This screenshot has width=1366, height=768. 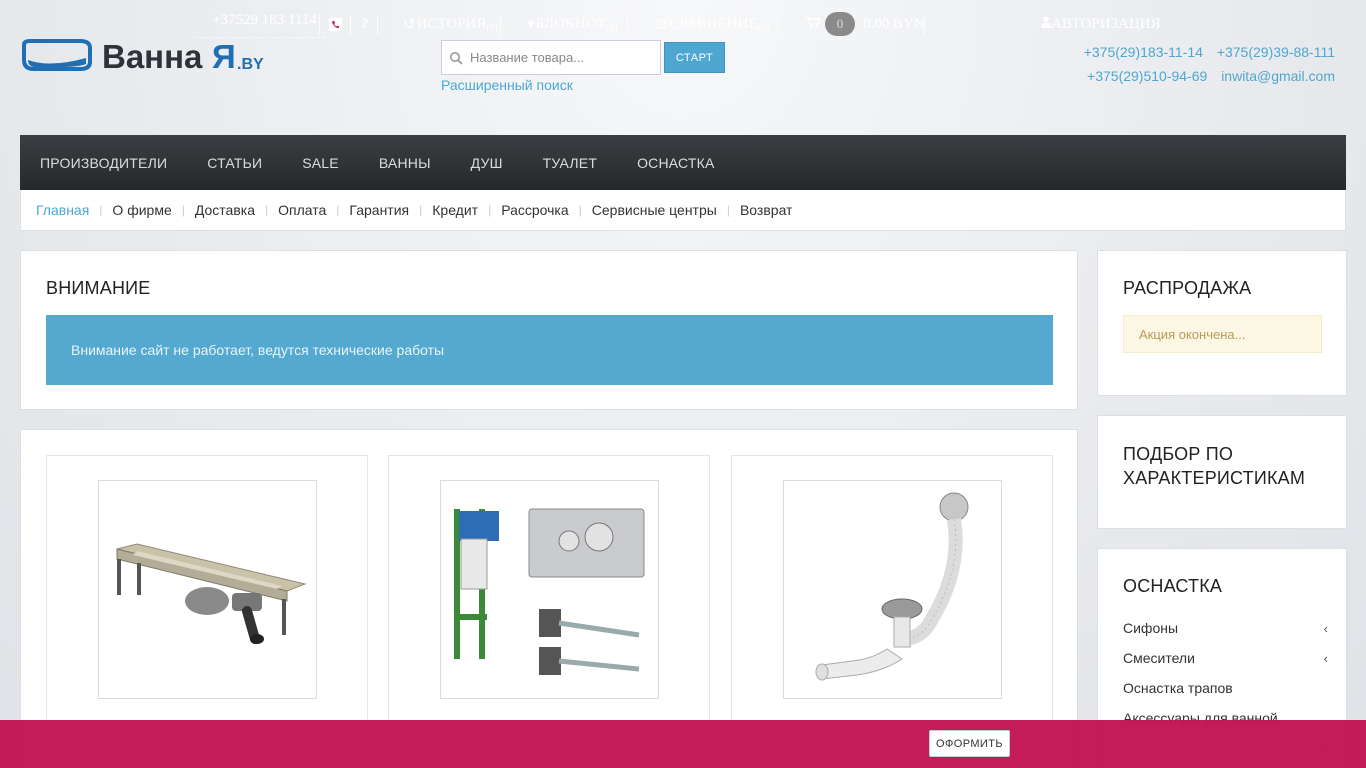 What do you see at coordinates (563, 57) in the screenshot?
I see `search-input` at bounding box center [563, 57].